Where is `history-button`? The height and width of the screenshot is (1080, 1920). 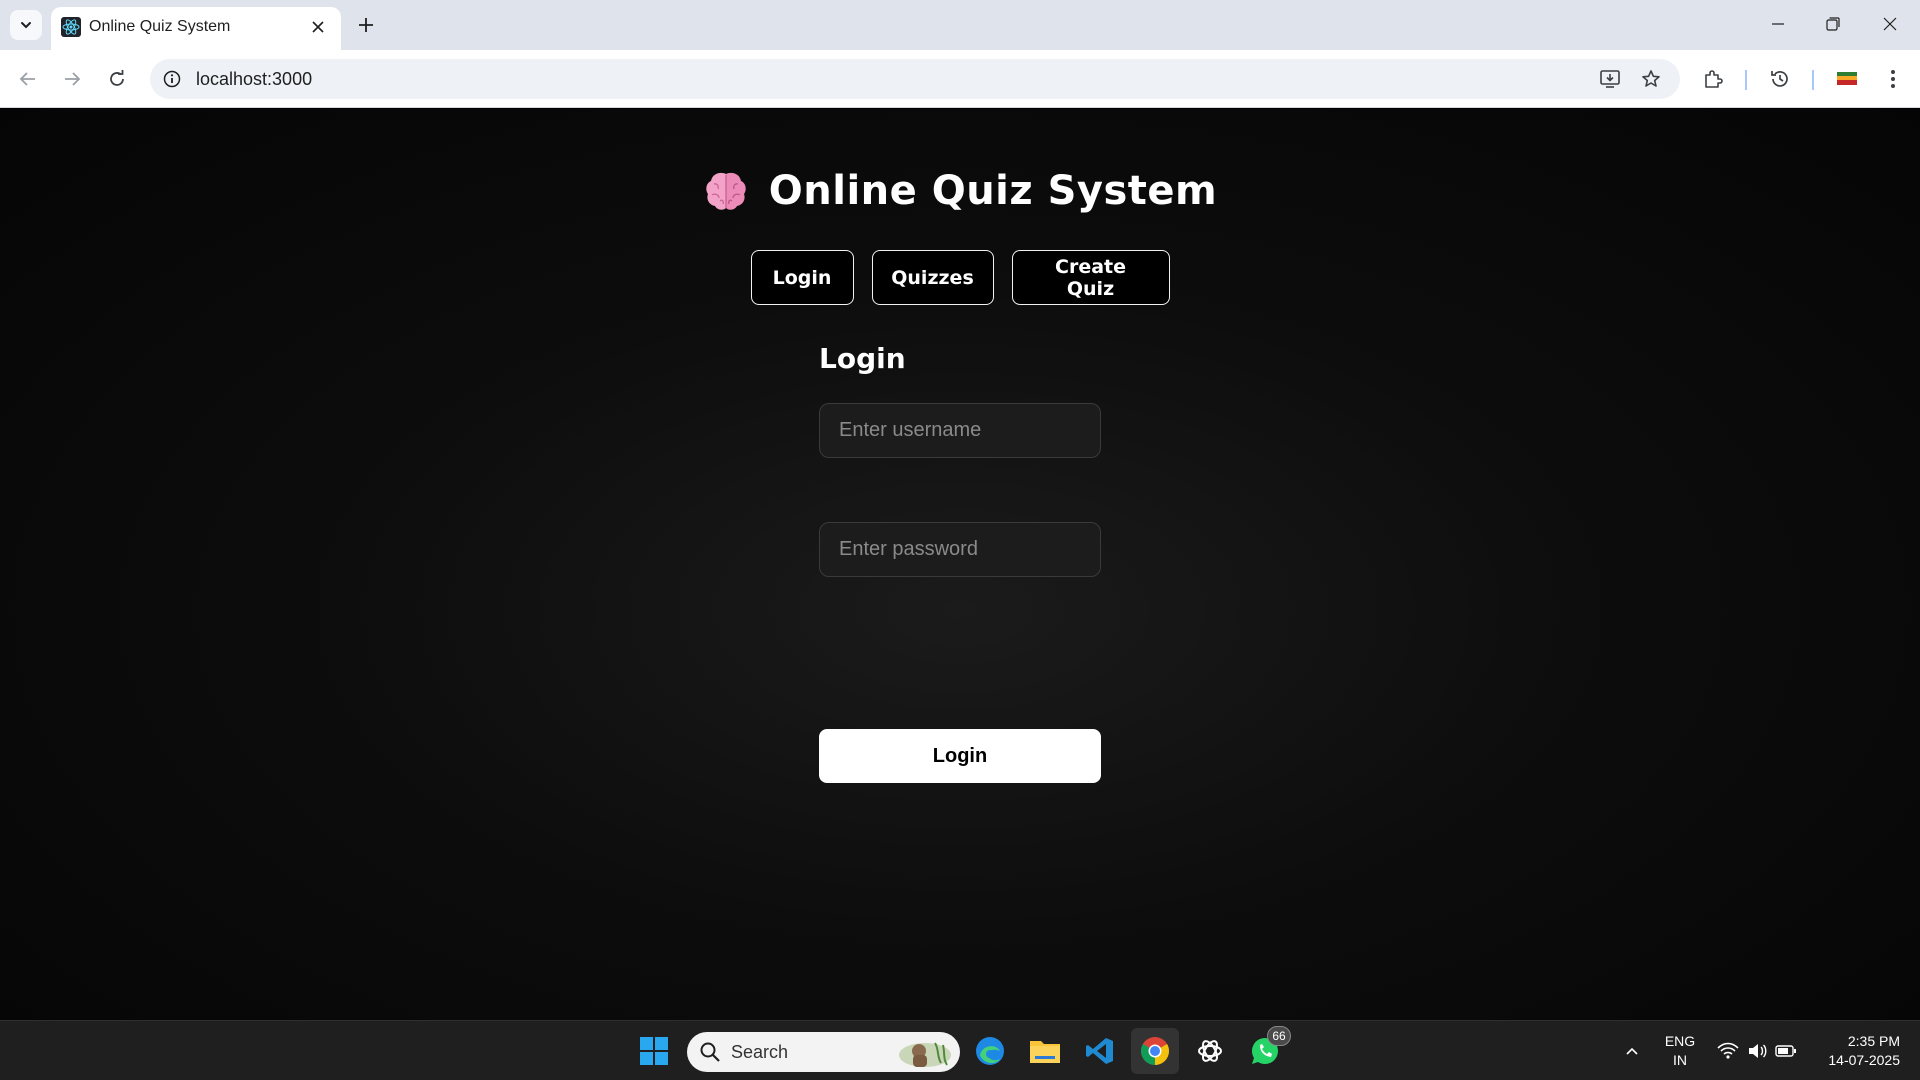
history-button is located at coordinates (1780, 79).